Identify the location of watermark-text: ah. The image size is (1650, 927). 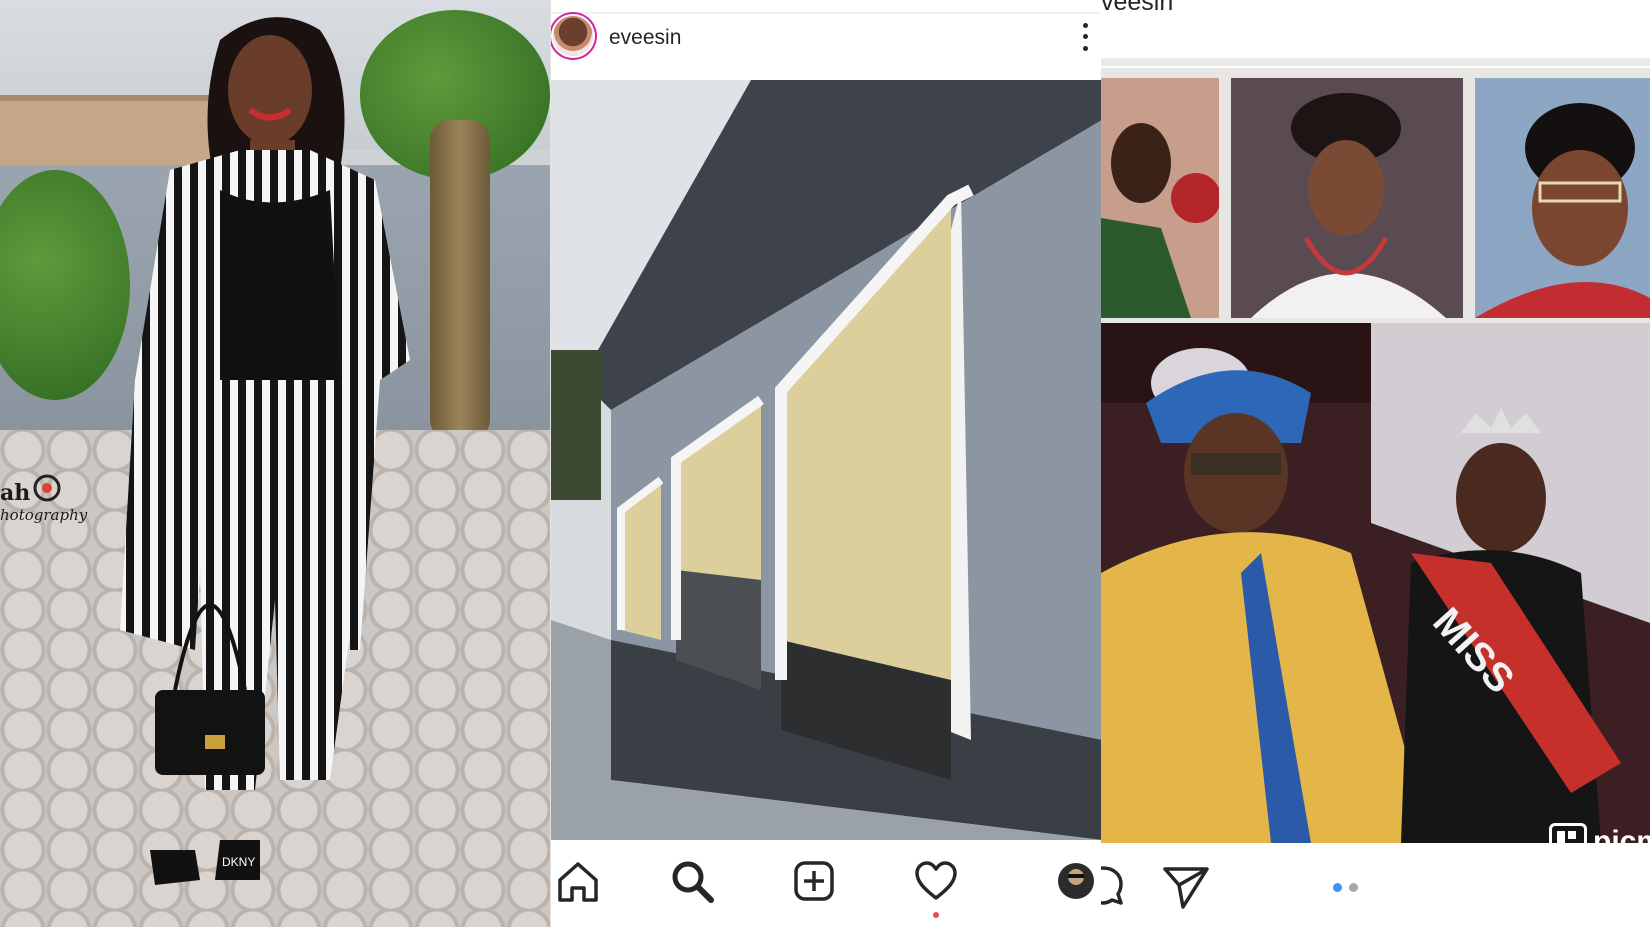
(15, 493).